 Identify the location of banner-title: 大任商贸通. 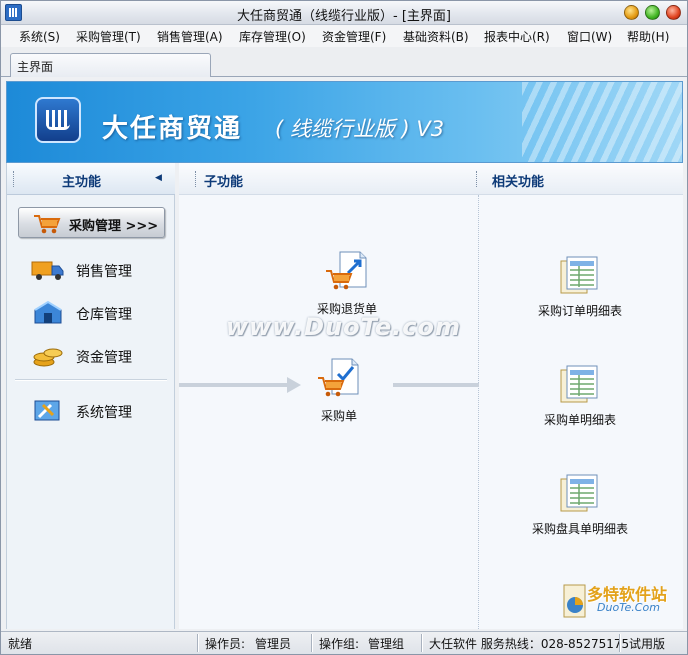
(172, 129).